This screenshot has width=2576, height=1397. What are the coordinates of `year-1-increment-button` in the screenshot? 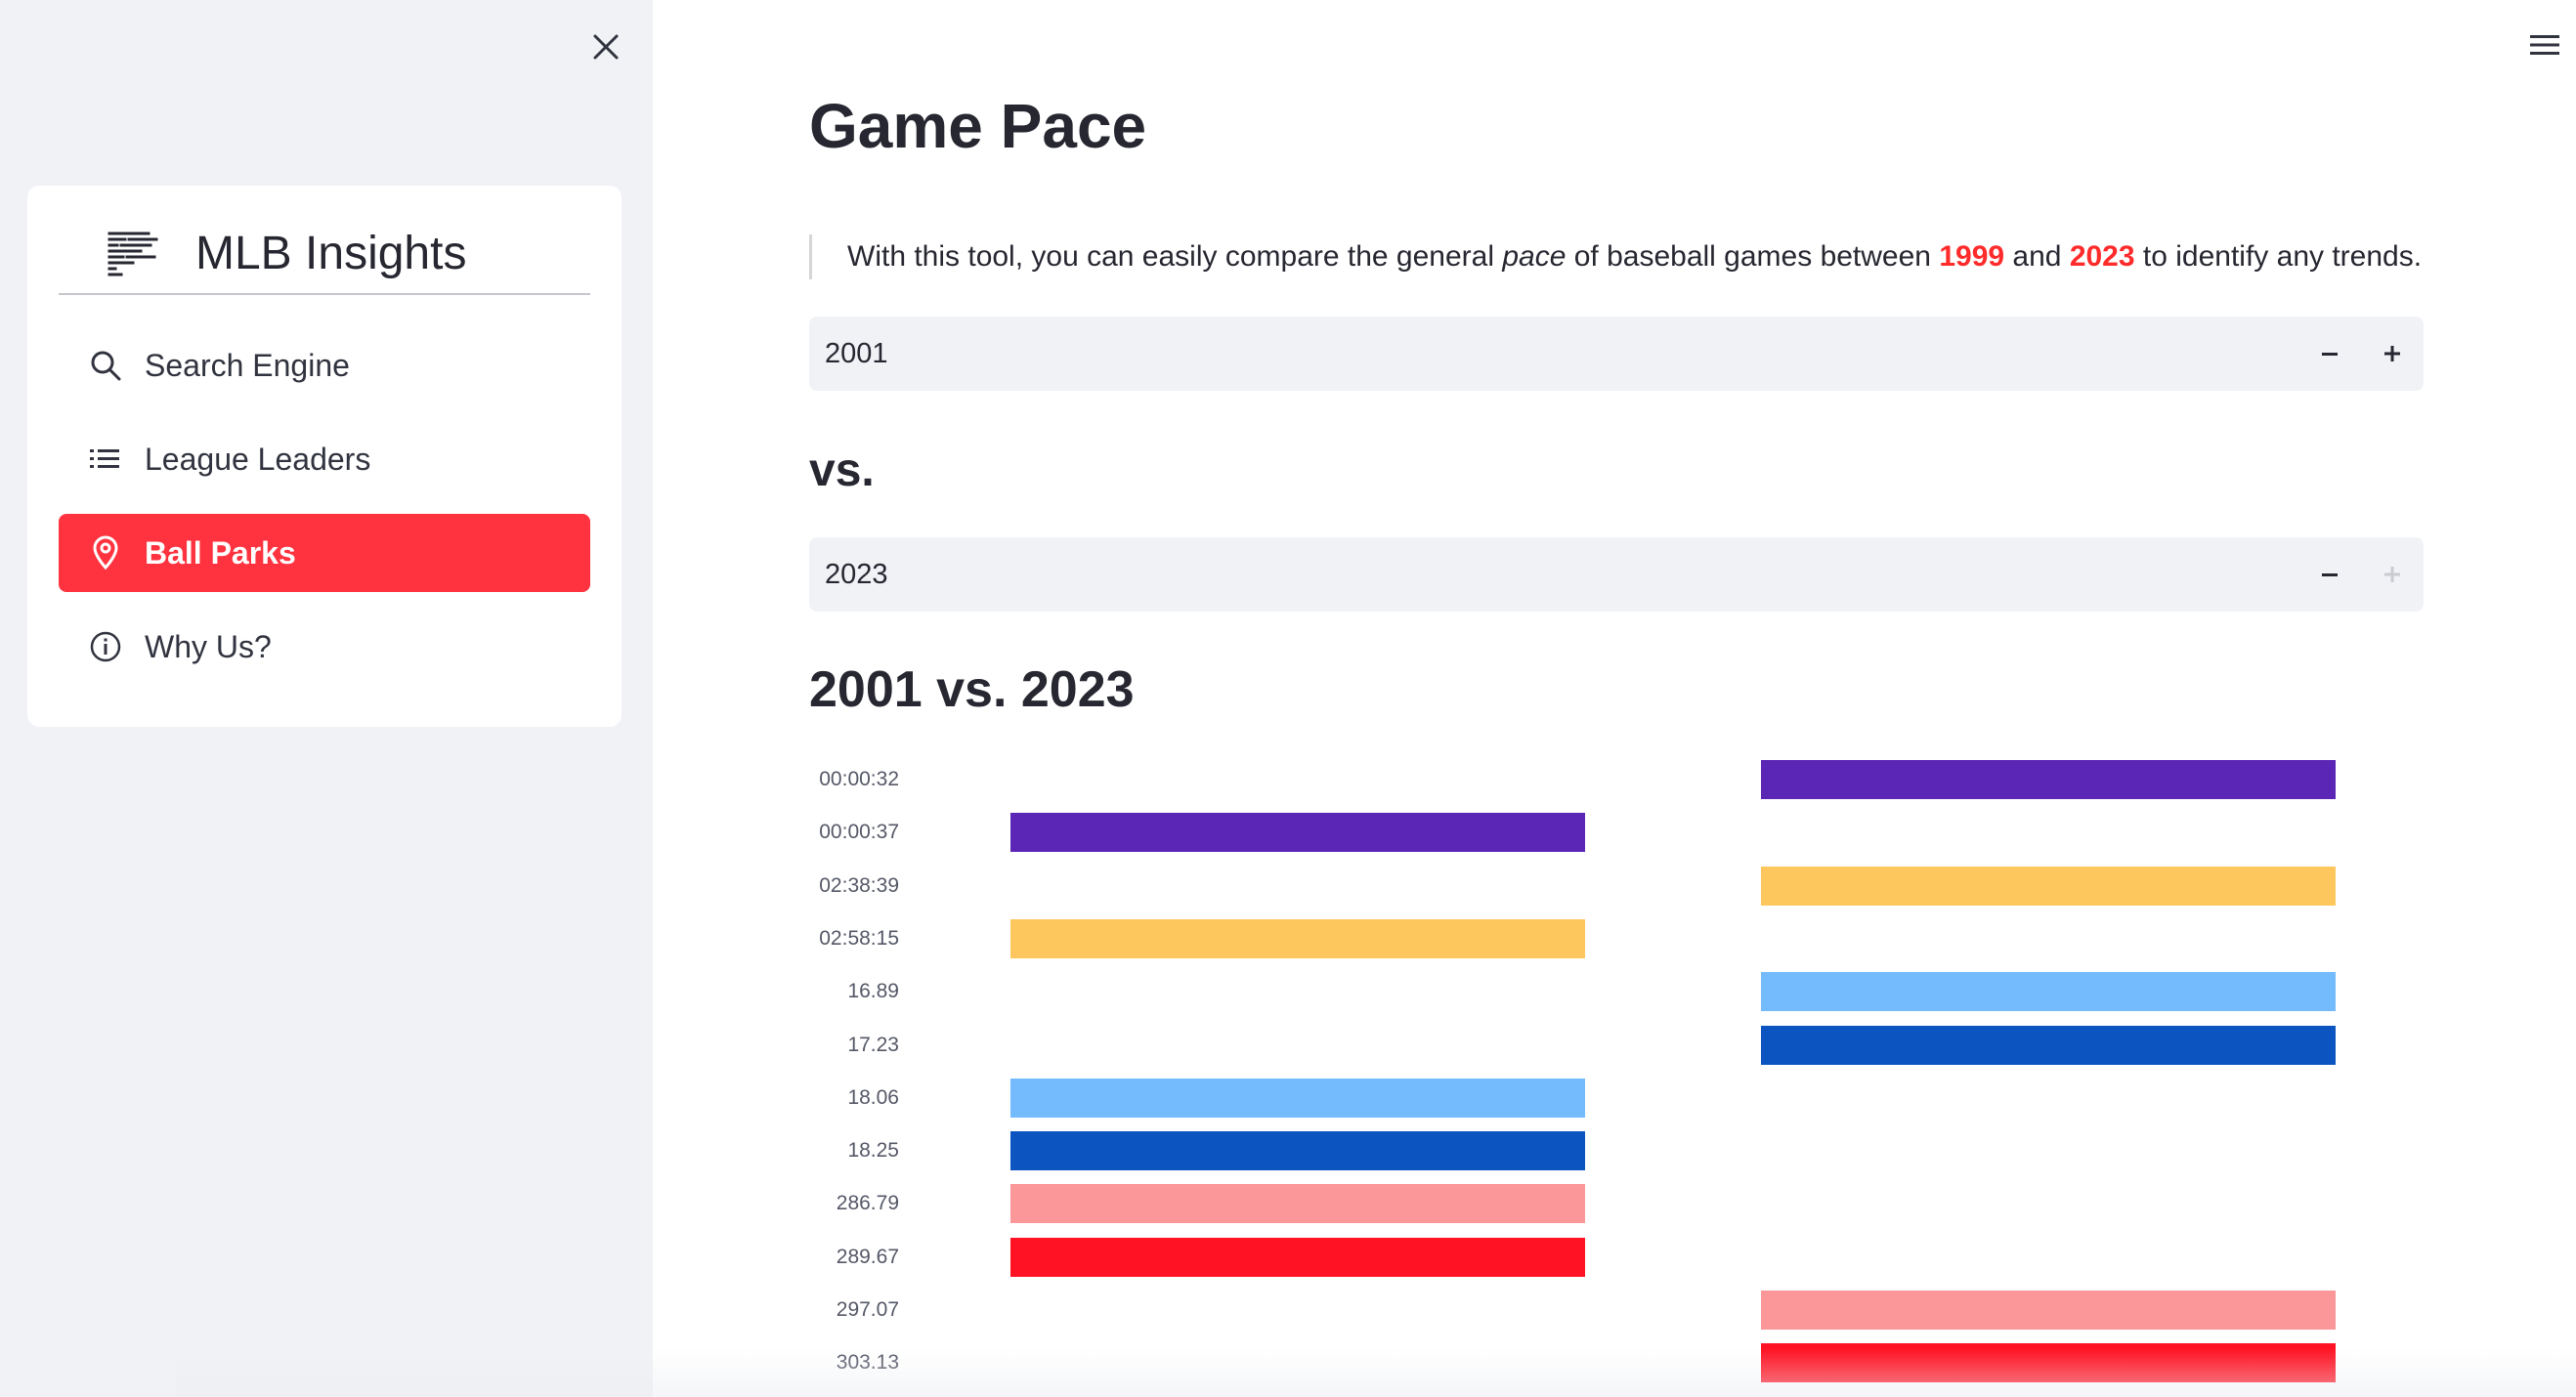 It's located at (2392, 354).